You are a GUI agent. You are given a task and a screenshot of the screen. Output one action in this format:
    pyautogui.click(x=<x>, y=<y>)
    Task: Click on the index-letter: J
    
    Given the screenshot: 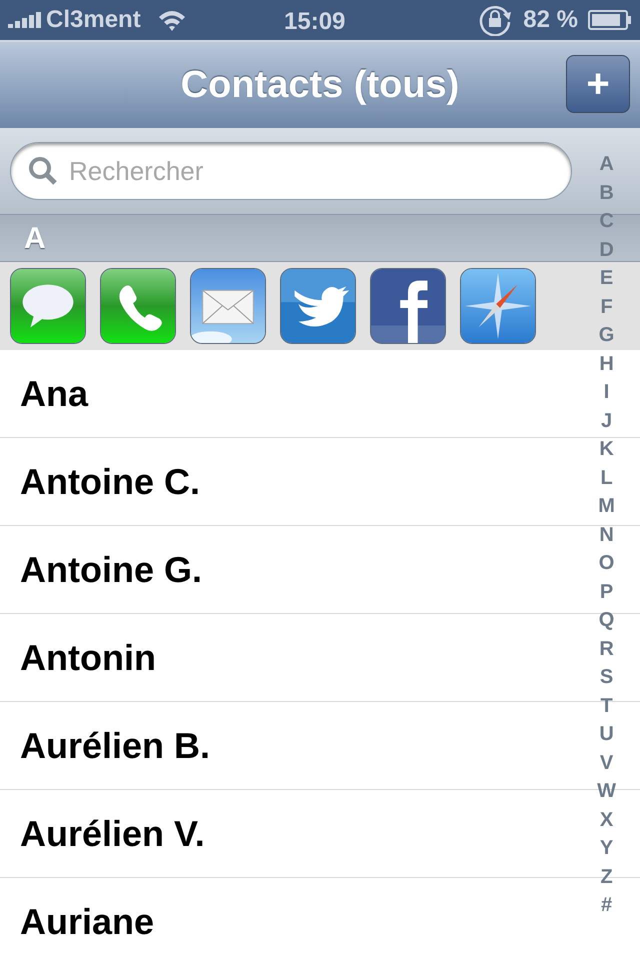 What is the action you would take?
    pyautogui.click(x=606, y=420)
    